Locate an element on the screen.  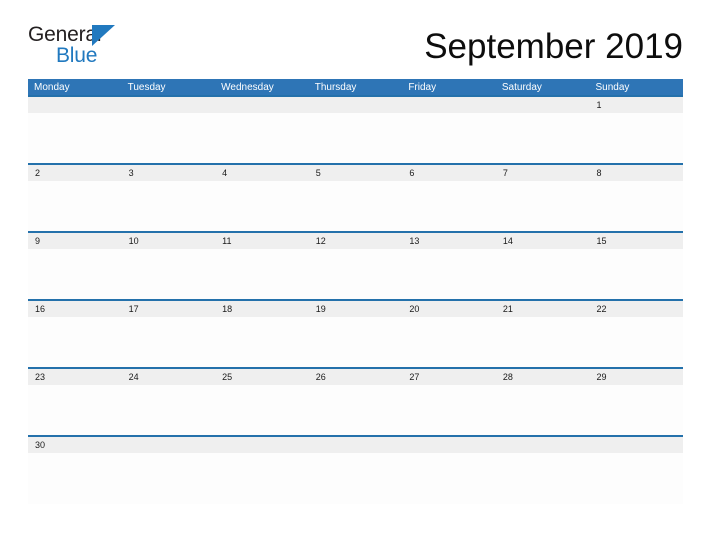
day-cell-date: 4 is located at coordinates (262, 173).